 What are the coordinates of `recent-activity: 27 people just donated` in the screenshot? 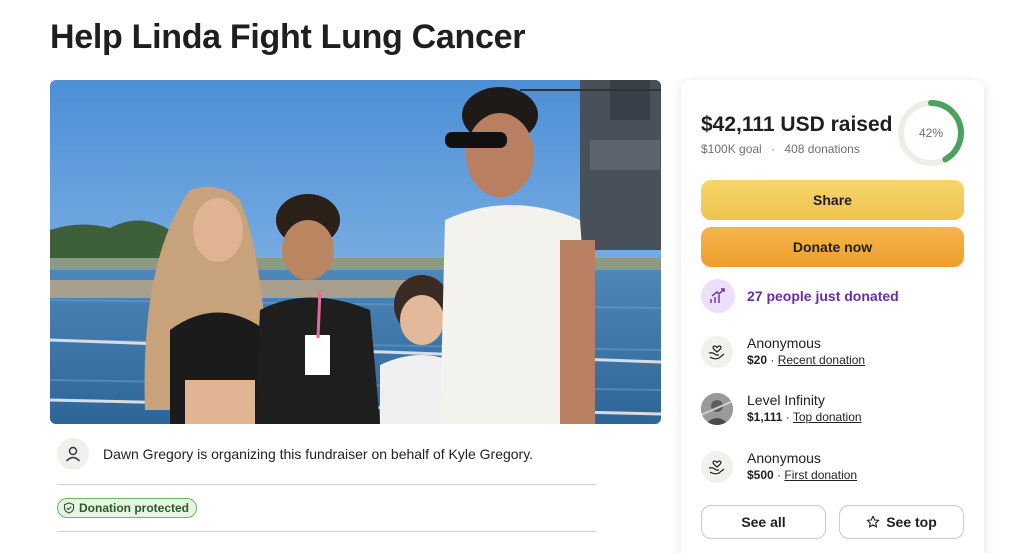 It's located at (800, 296).